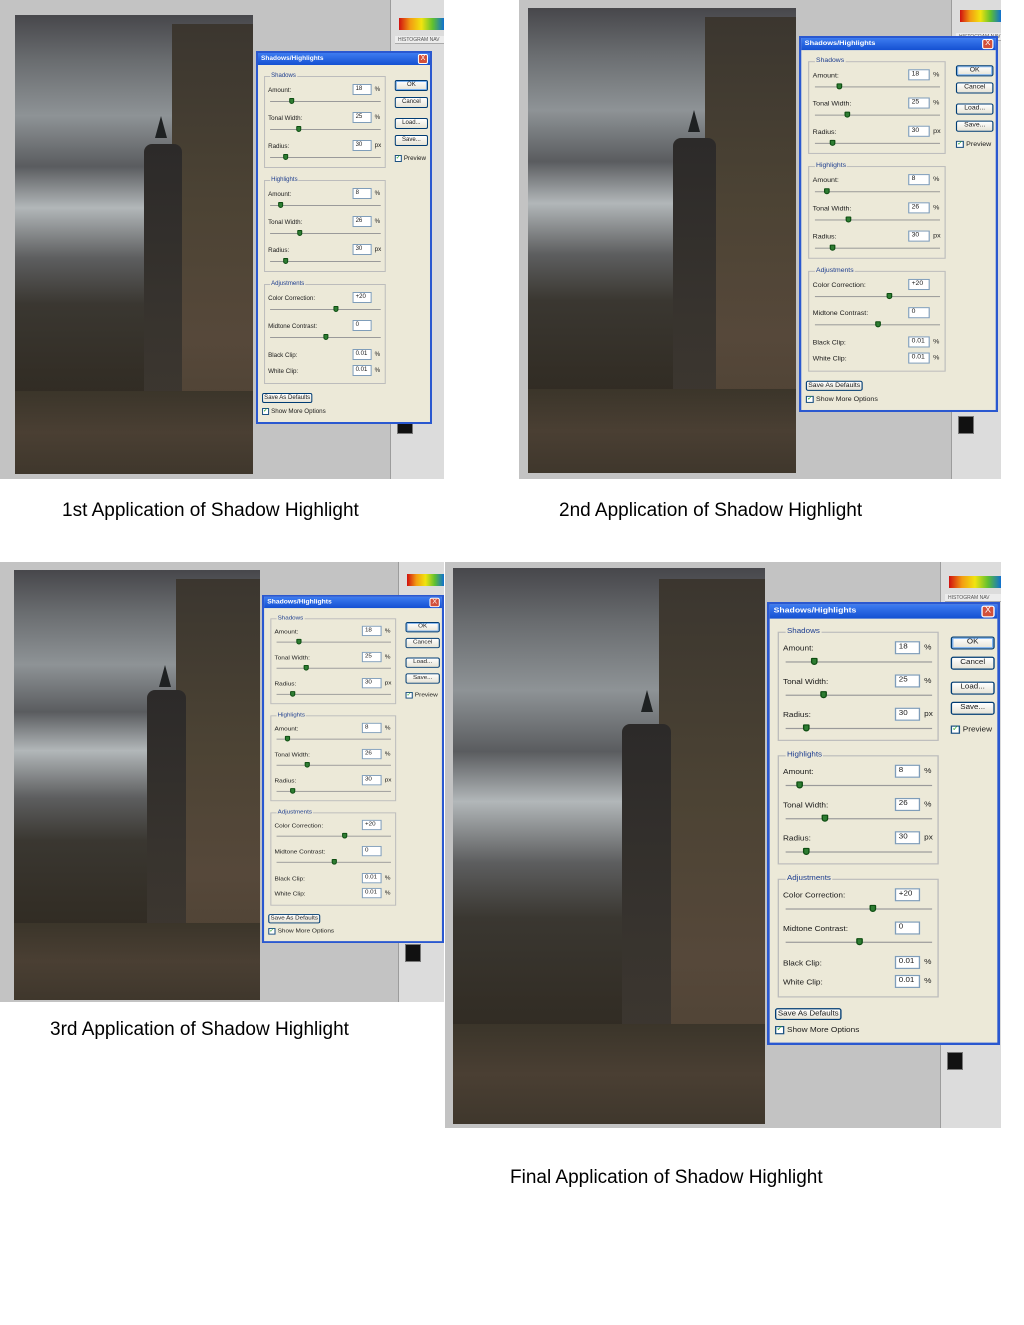 This screenshot has width=1024, height=1325. I want to click on midtone-contrast-input: 0, so click(919, 313).